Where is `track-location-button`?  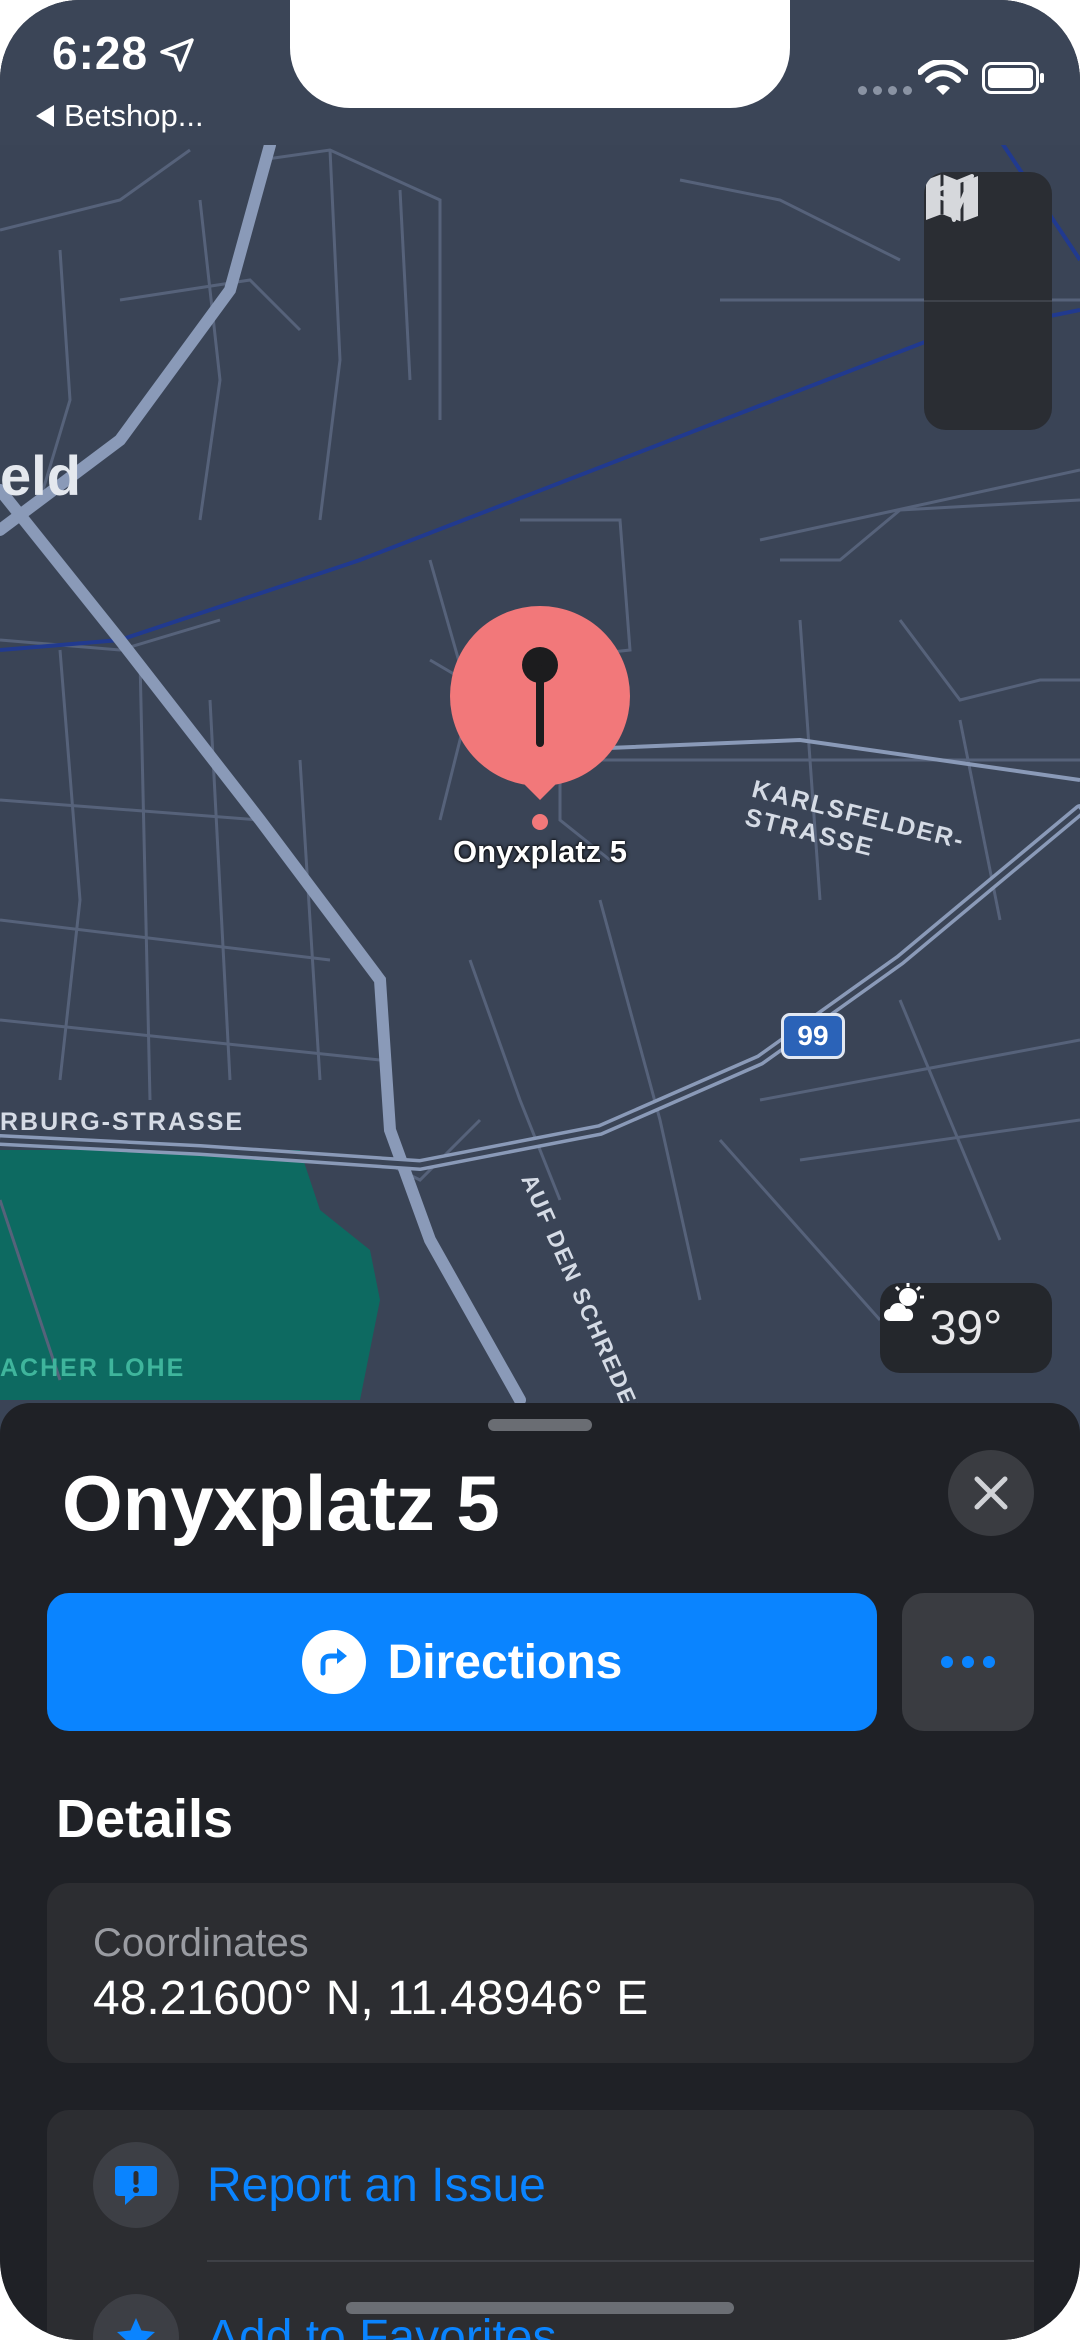 track-location-button is located at coordinates (988, 302).